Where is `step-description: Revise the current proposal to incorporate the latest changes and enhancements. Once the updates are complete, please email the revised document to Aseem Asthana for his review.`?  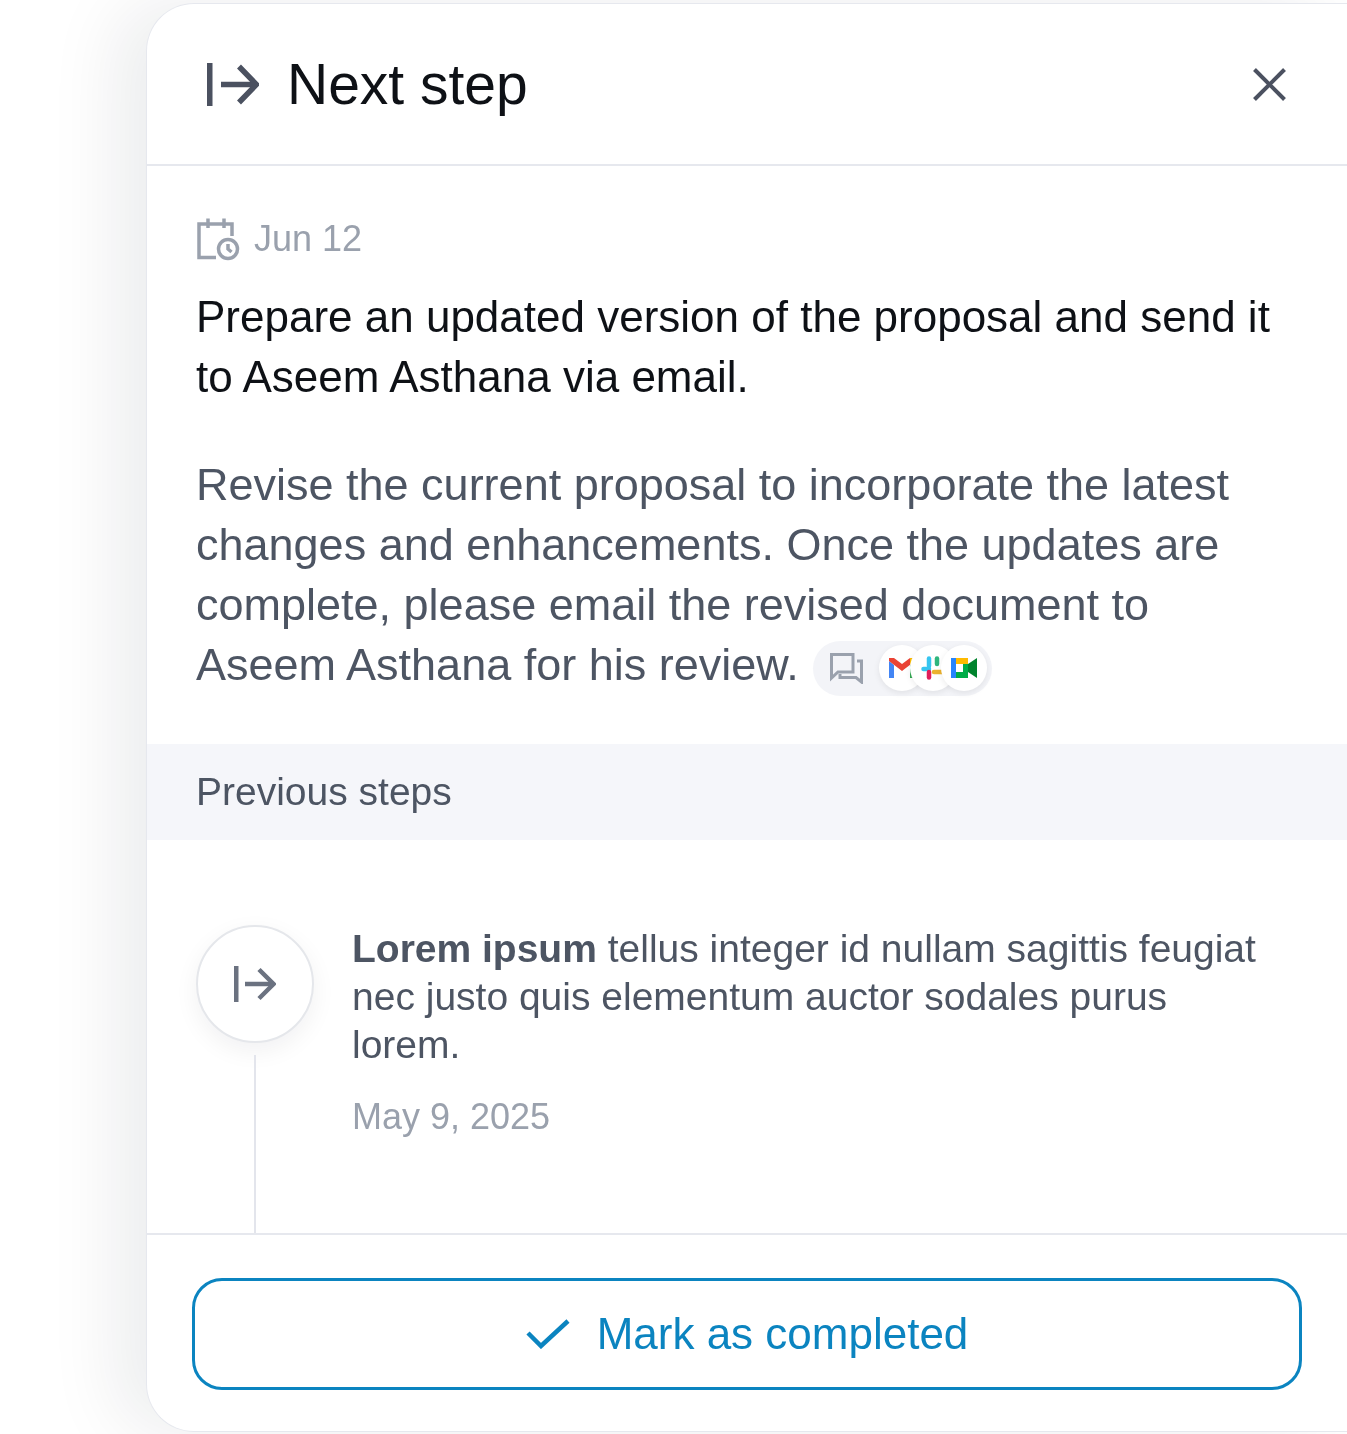 step-description: Revise the current proposal to incorporate the latest changes and enhancements. Once the updates are complete, please email the revised document to Aseem Asthana for his review. is located at coordinates (746, 575).